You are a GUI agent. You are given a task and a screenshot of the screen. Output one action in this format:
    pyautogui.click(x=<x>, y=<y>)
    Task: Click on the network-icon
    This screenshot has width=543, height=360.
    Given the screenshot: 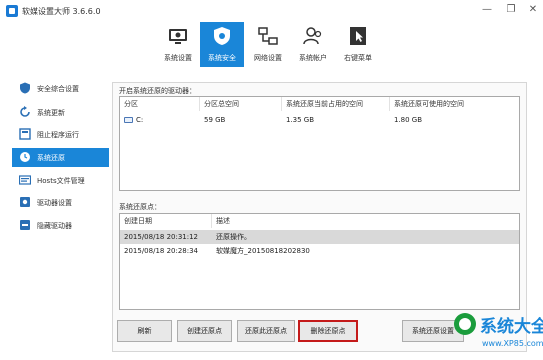 What is the action you would take?
    pyautogui.click(x=268, y=36)
    